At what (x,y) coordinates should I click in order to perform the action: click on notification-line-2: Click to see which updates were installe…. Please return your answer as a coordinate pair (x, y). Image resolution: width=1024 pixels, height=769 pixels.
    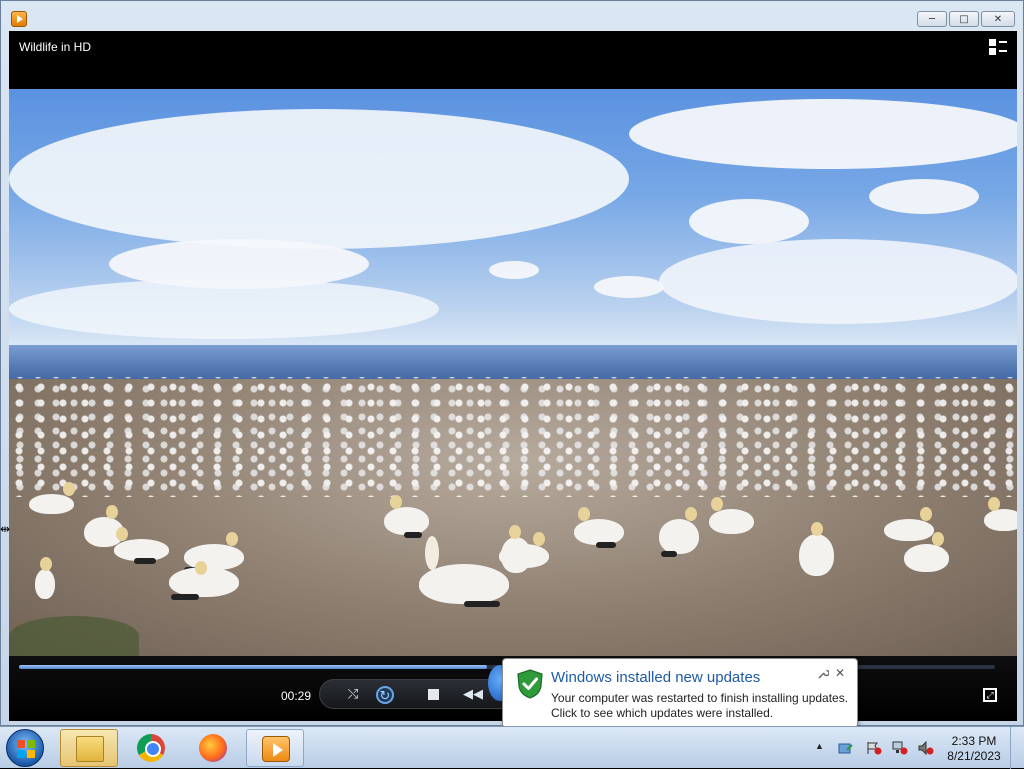
    Looking at the image, I should click on (662, 713).